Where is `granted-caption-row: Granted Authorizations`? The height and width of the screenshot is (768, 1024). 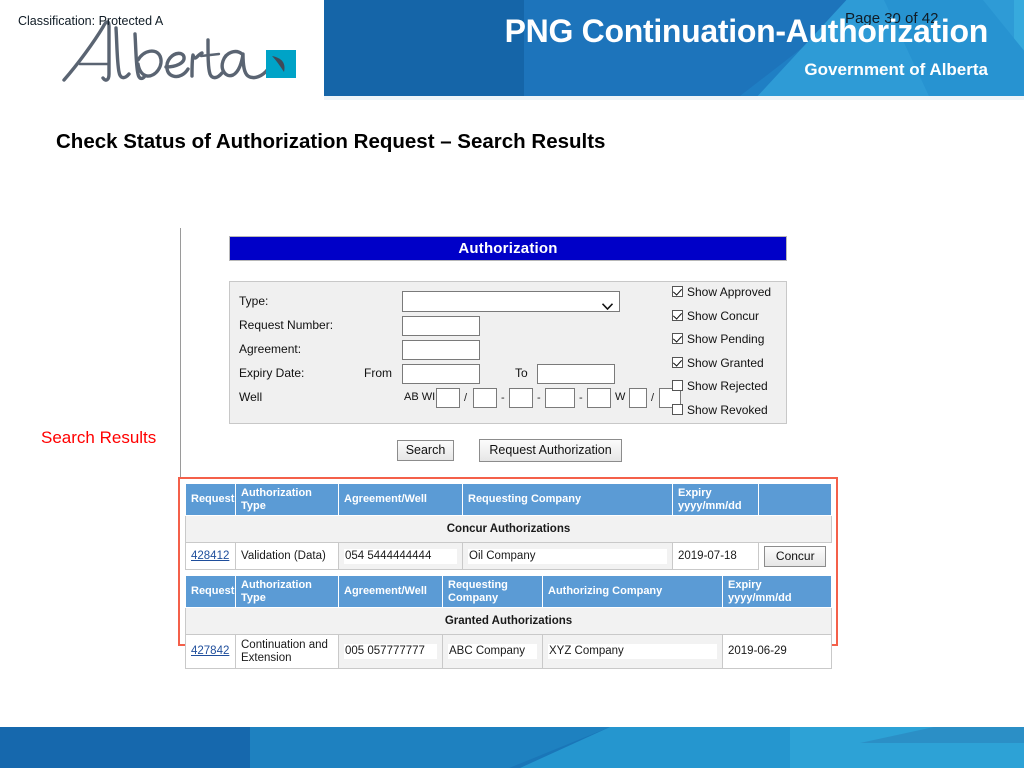
granted-caption-row: Granted Authorizations is located at coordinates (508, 621).